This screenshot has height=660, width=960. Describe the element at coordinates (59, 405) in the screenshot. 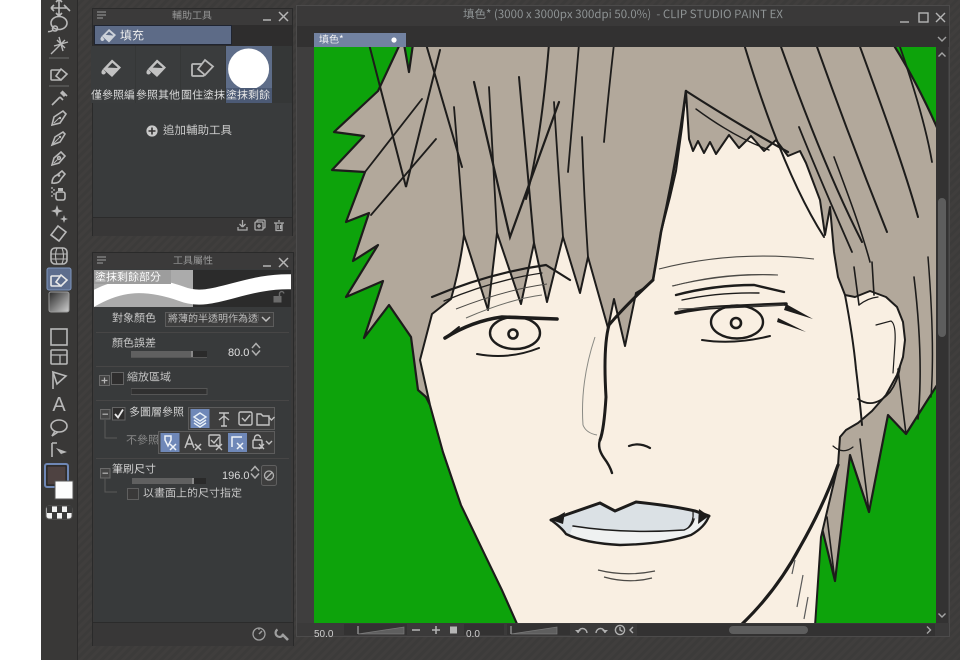

I see `svg-text: A` at that location.